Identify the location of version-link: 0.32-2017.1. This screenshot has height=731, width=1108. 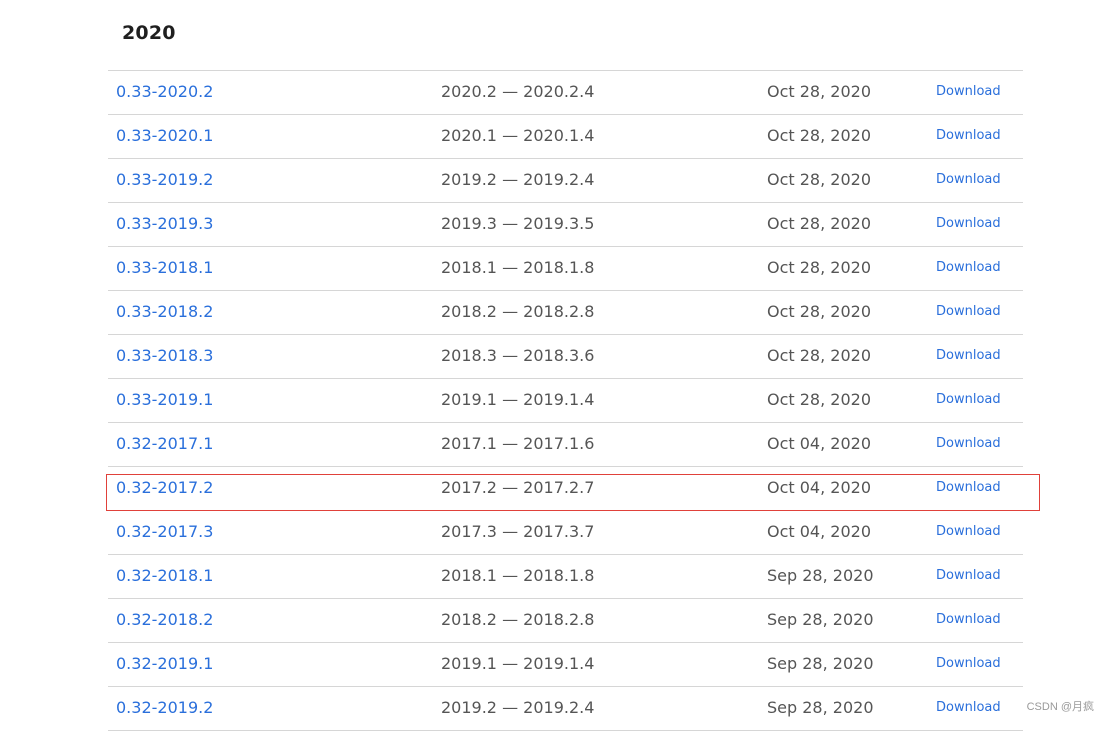
(164, 444).